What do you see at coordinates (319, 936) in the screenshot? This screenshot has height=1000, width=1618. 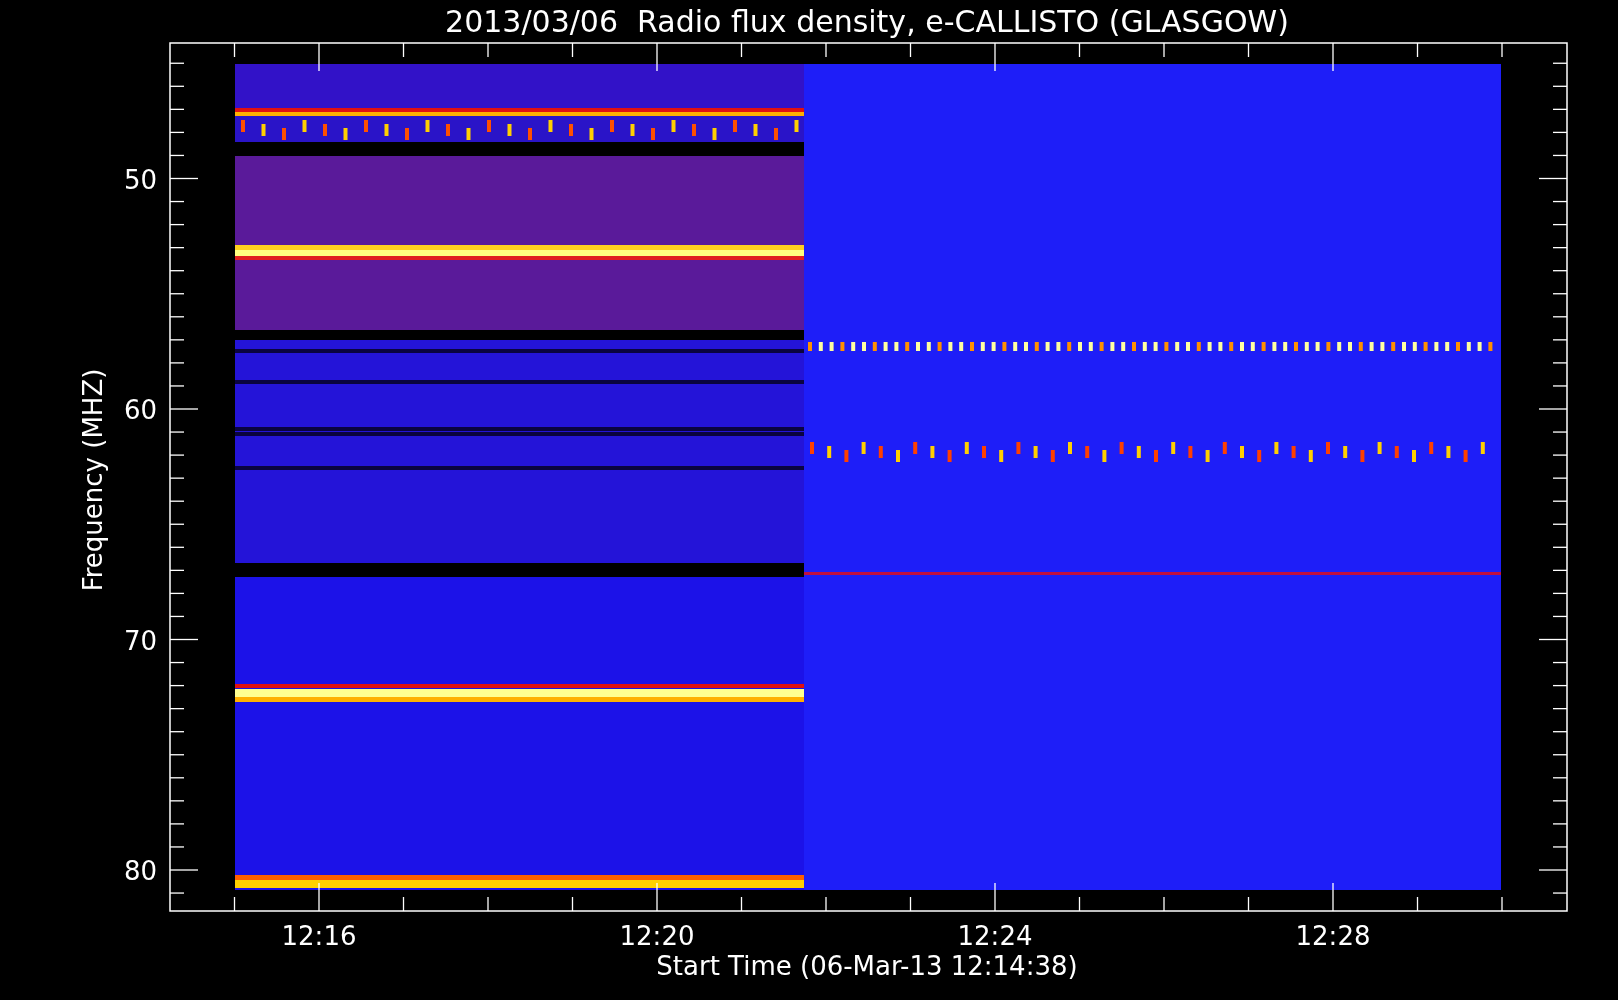 I see `x-tick-label: 12:16` at bounding box center [319, 936].